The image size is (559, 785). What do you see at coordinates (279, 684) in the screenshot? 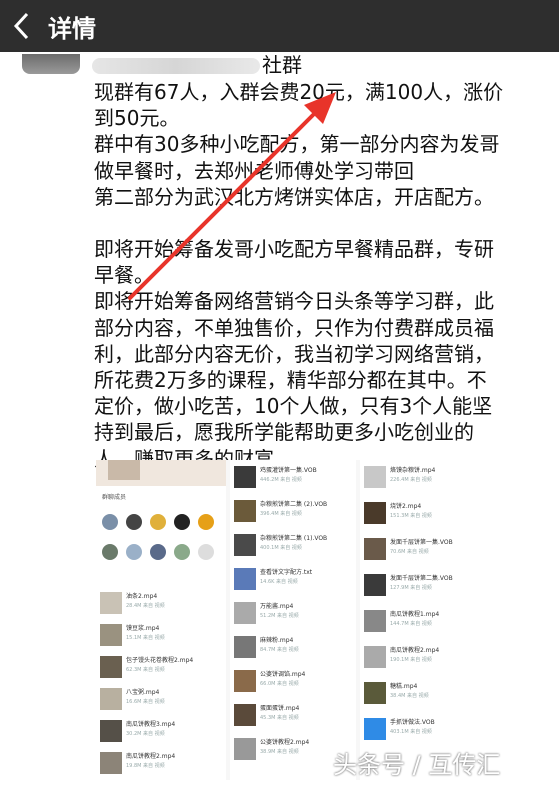
I see `file-meta: 66.0M 来自 视频` at bounding box center [279, 684].